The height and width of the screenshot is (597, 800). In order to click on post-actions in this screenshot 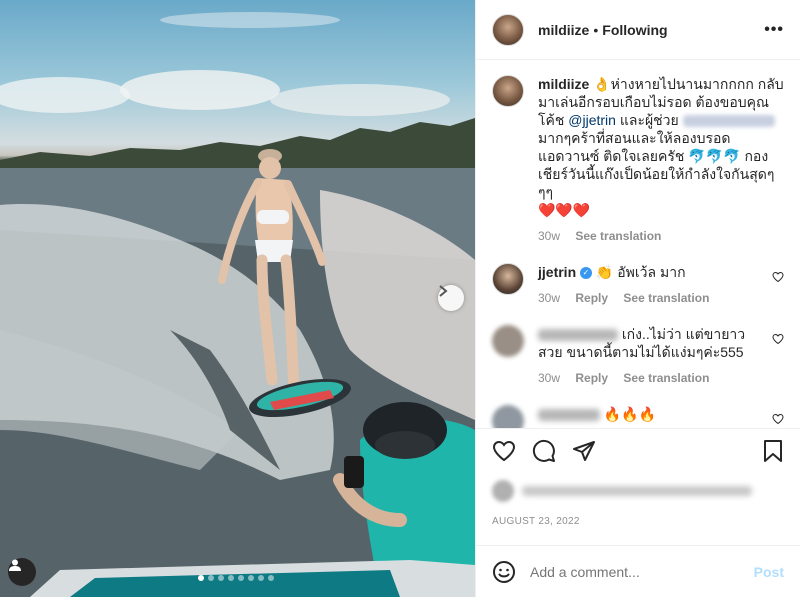, I will do `click(638, 450)`.